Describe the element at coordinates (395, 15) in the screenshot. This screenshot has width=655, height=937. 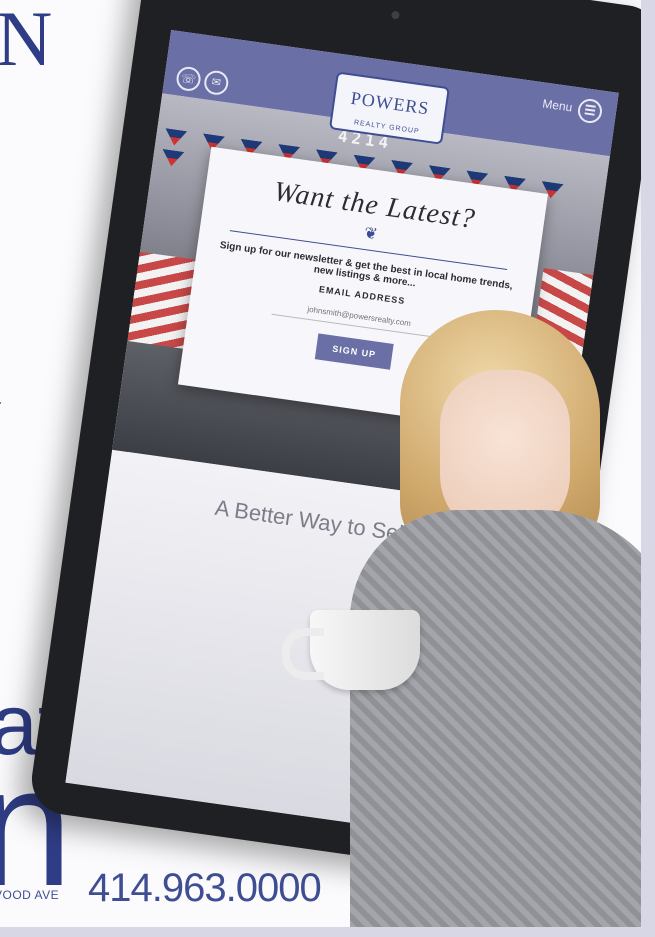
I see `tablet-camera` at that location.